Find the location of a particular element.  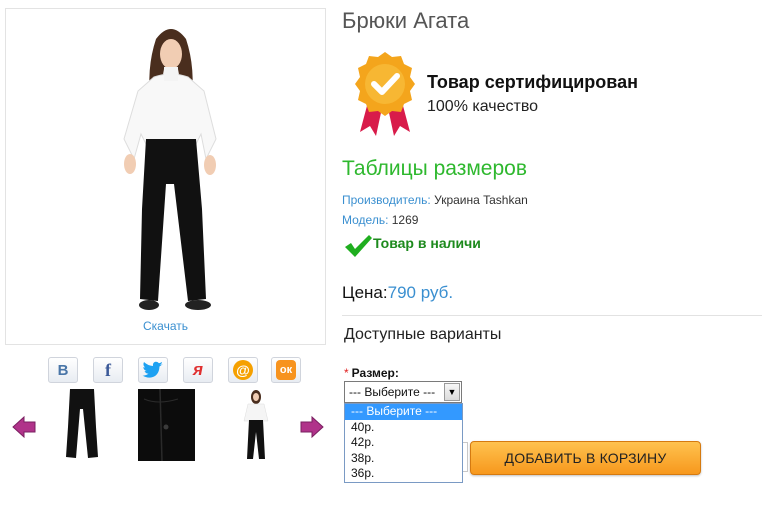

required-mark: * is located at coordinates (346, 373).